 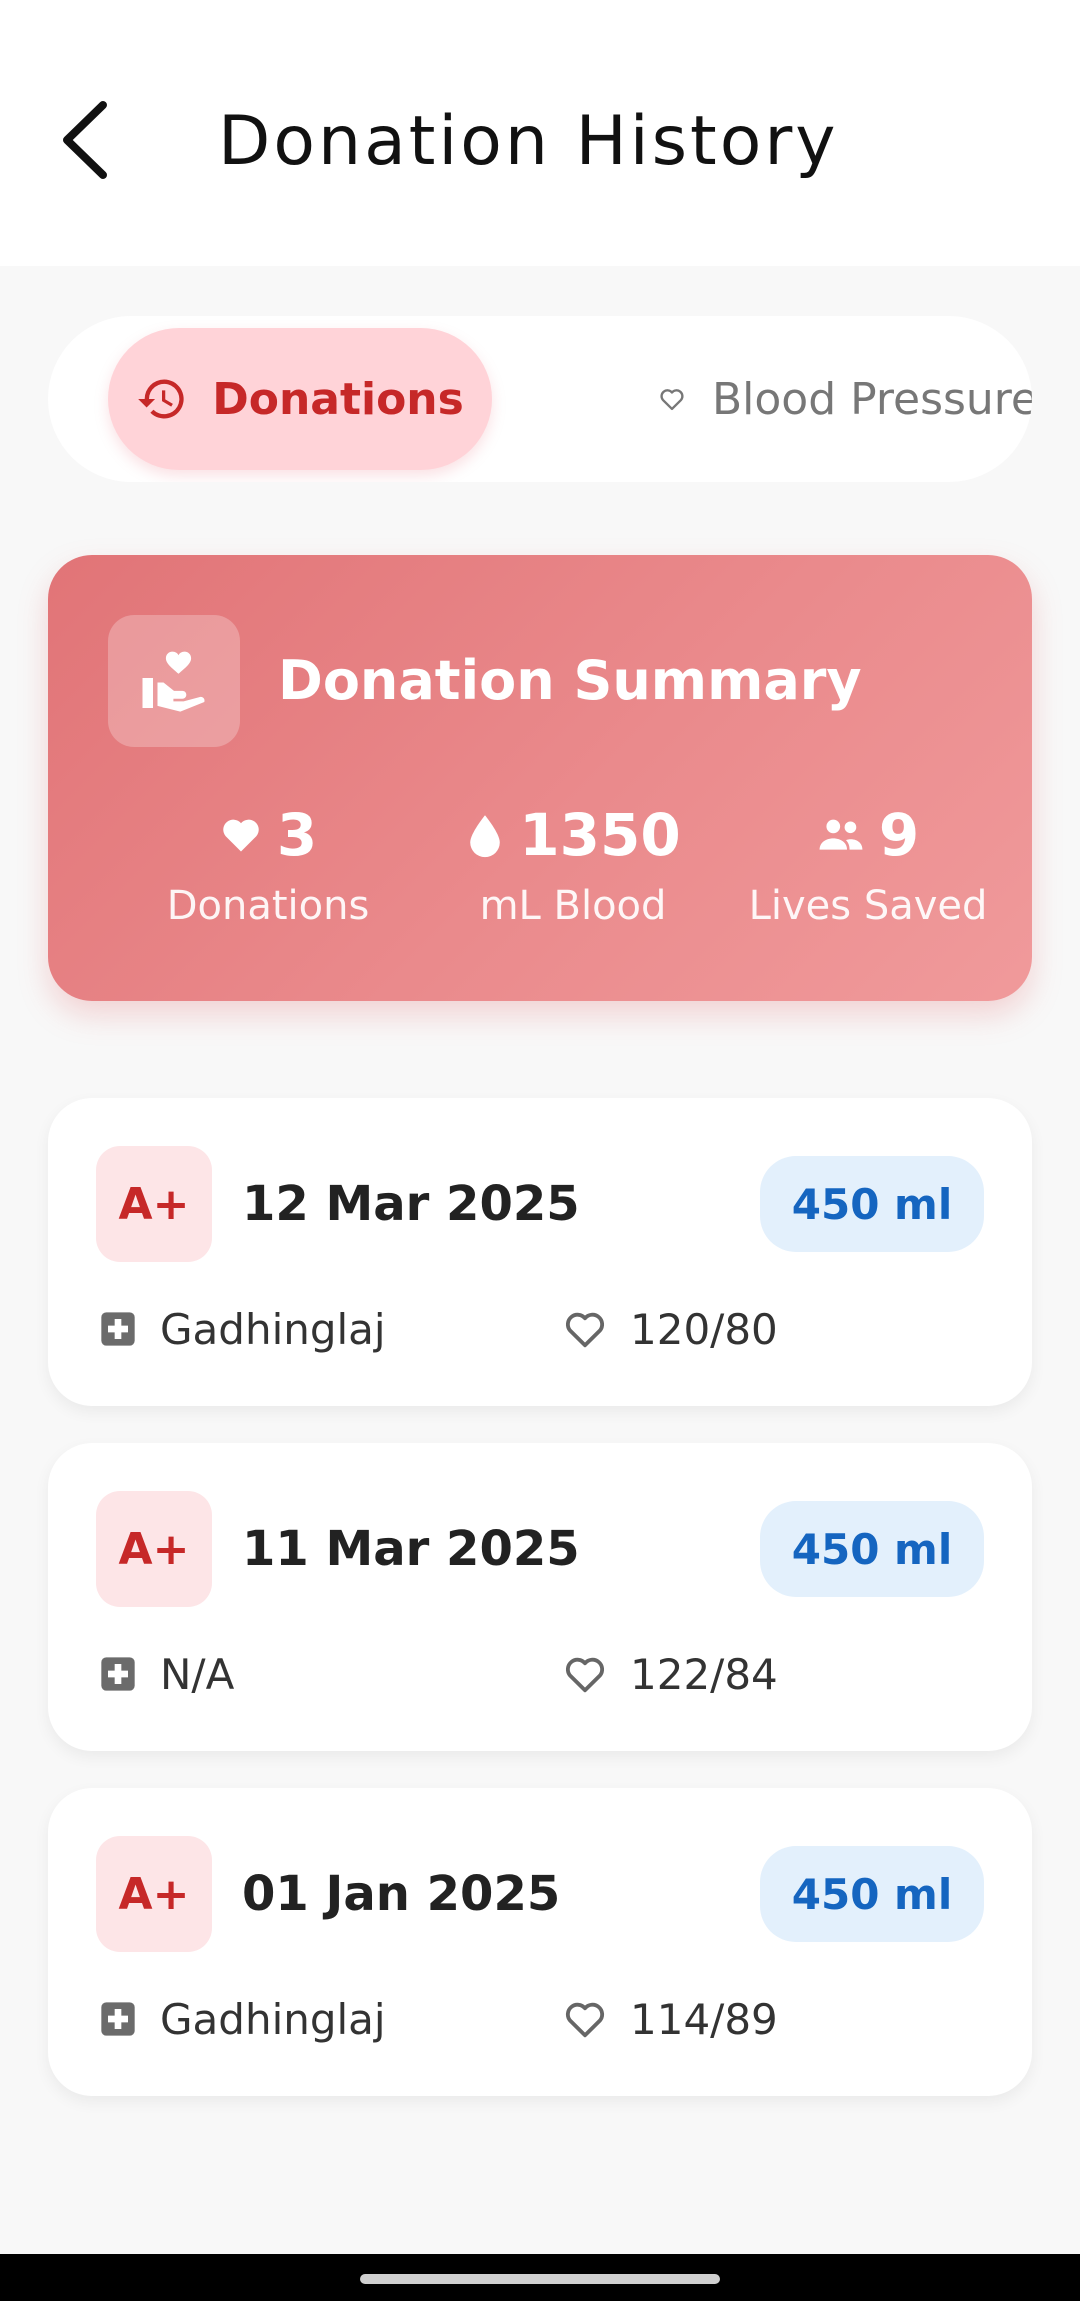 What do you see at coordinates (268, 860) in the screenshot?
I see `stat-donations: 3 Donations` at bounding box center [268, 860].